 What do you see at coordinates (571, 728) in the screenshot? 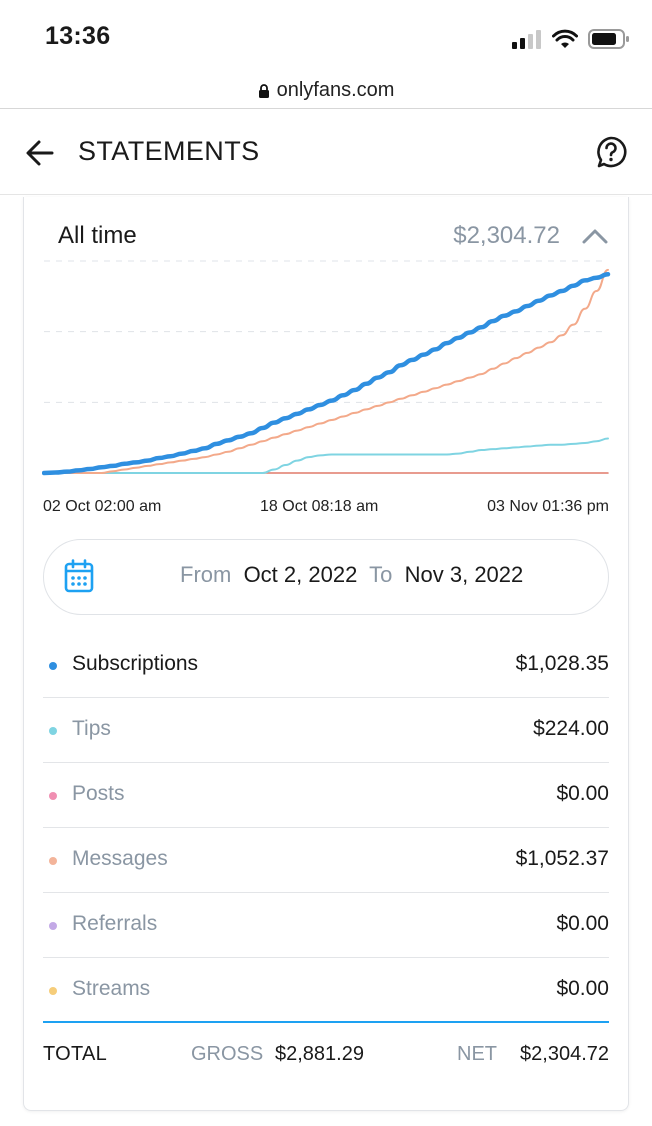
I see `category-amount: $224.00` at bounding box center [571, 728].